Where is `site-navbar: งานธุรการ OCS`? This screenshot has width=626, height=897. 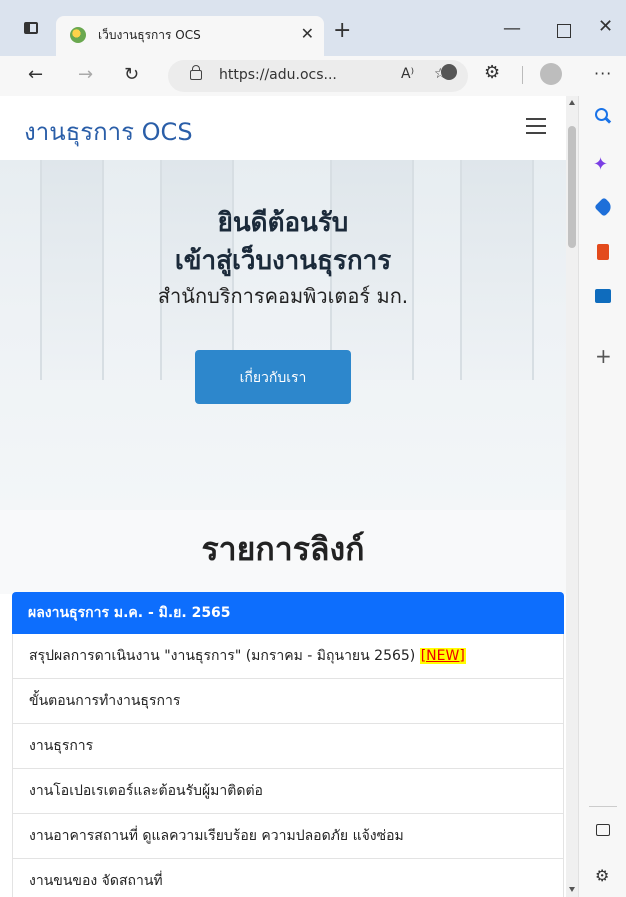
site-navbar: งานธุรการ OCS is located at coordinates (283, 128).